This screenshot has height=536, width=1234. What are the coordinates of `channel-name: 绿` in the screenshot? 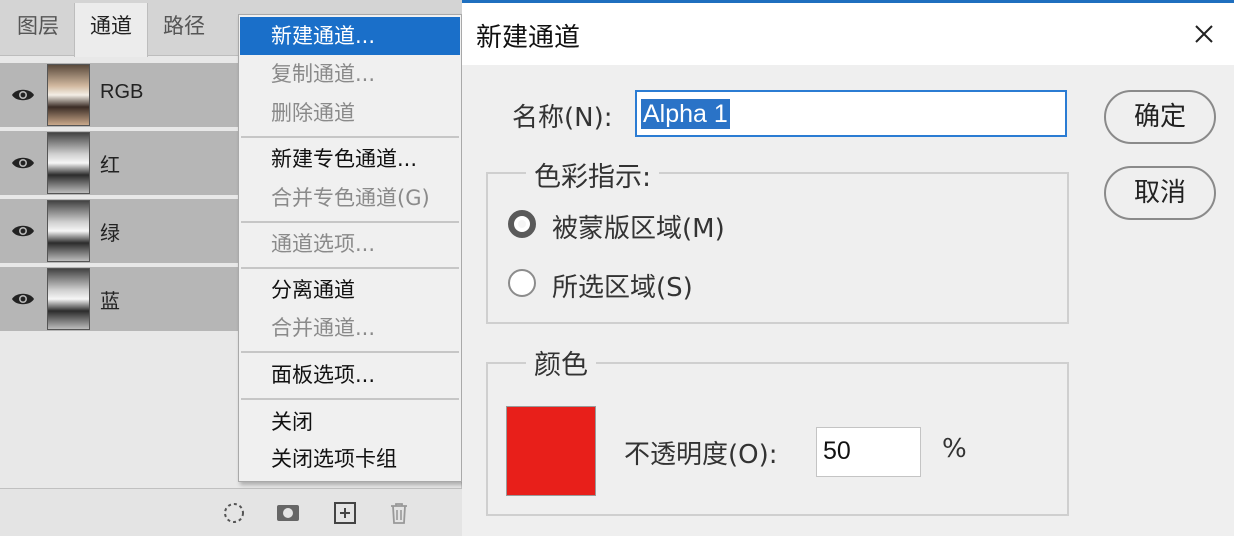 It's located at (110, 234).